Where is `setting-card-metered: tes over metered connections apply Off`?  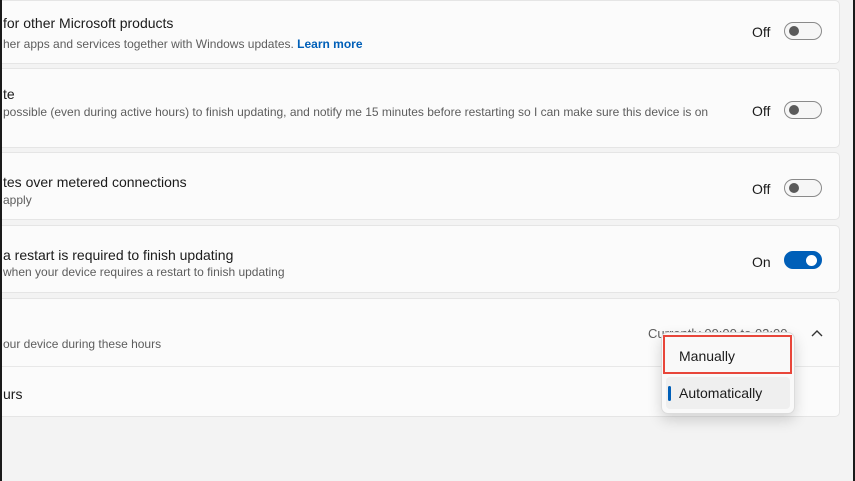 setting-card-metered: tes over metered connections apply Off is located at coordinates (421, 186).